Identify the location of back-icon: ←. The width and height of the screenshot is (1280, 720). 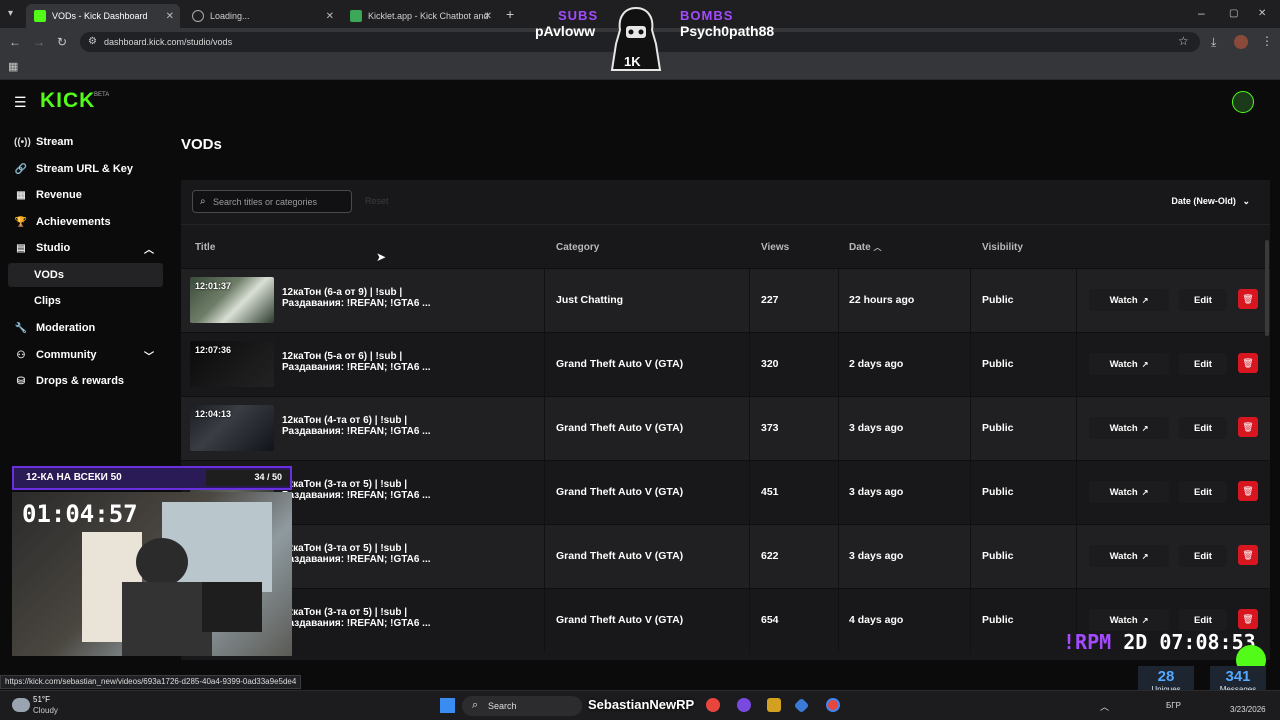
(15, 42).